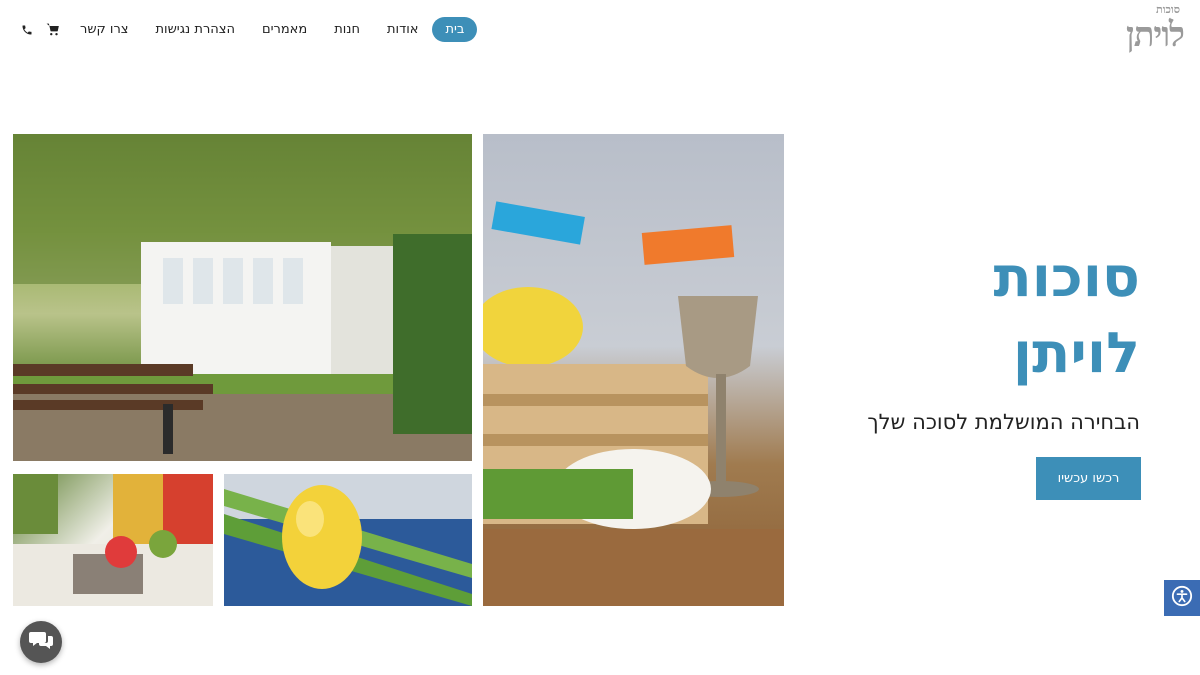 The height and width of the screenshot is (675, 1200). Describe the element at coordinates (1003, 422) in the screenshot. I see `hero-subtitle: הבחירה המושלמת לסוכה שלך` at that location.